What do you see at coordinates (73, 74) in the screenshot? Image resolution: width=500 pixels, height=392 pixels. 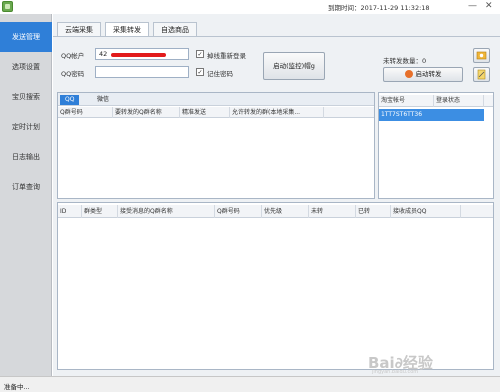 I see `qq-password-label: QQ密码` at bounding box center [73, 74].